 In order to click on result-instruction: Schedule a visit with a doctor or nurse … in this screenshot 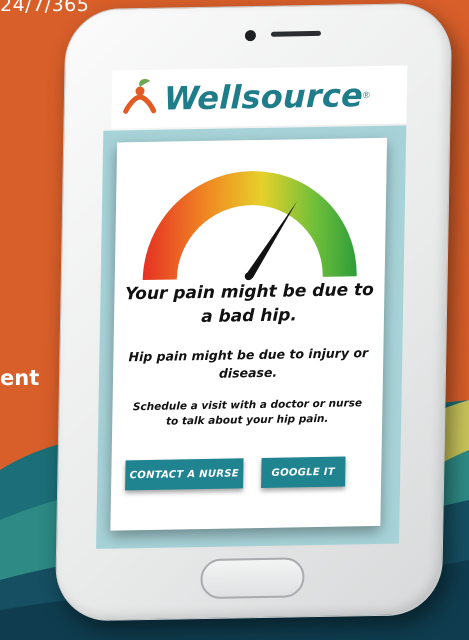, I will do `click(247, 412)`.